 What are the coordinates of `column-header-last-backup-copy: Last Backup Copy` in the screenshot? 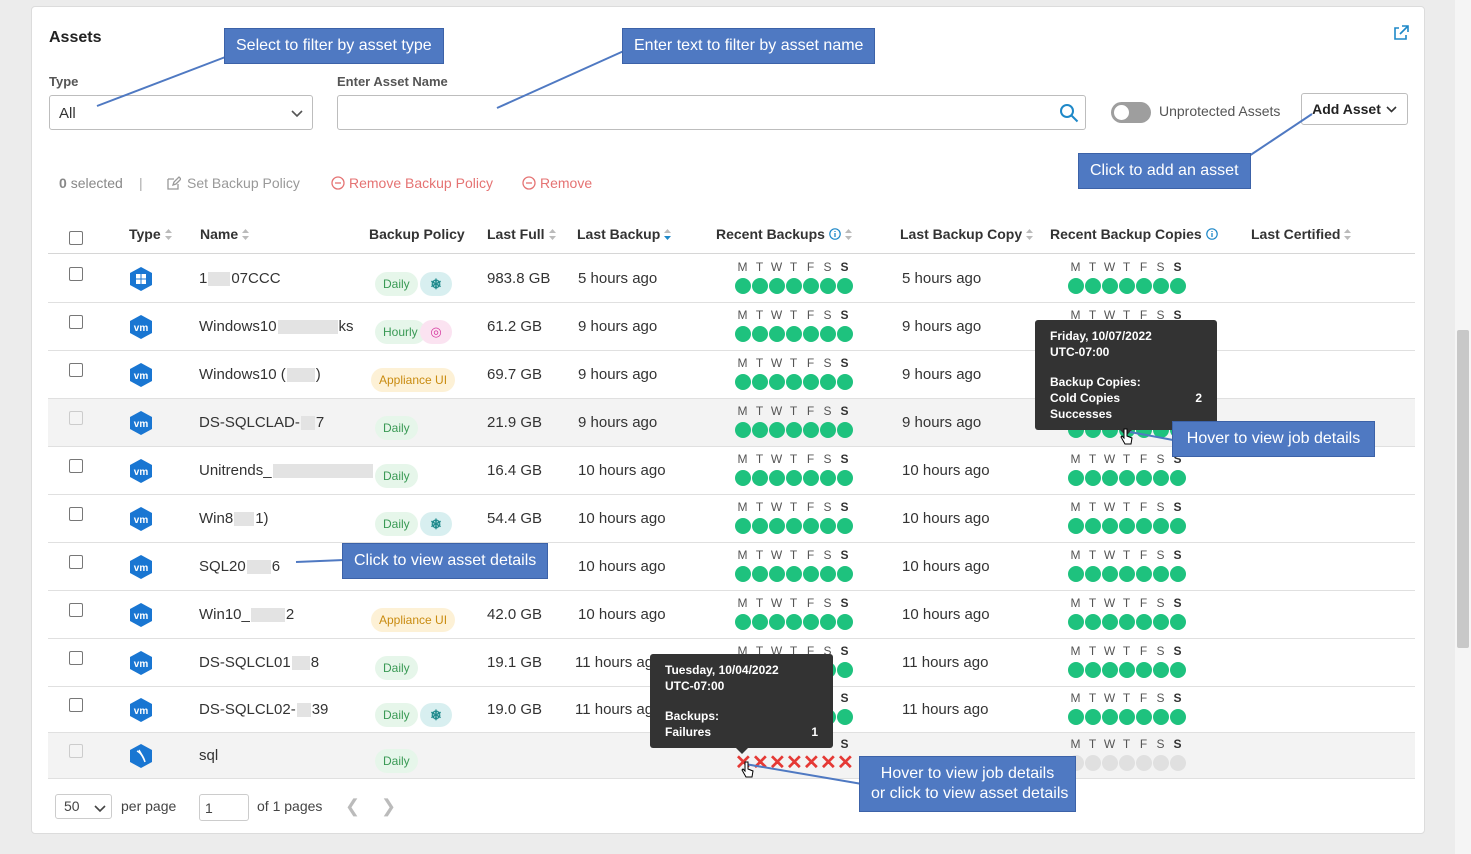 It's located at (967, 234).